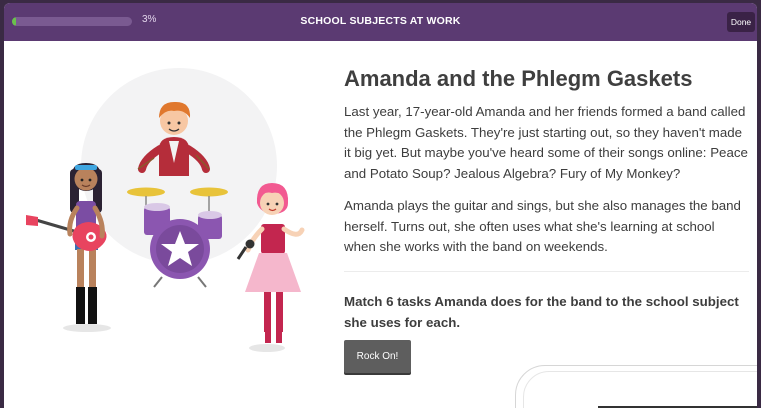  Describe the element at coordinates (66, 243) in the screenshot. I see `guitarist-amanda` at that location.